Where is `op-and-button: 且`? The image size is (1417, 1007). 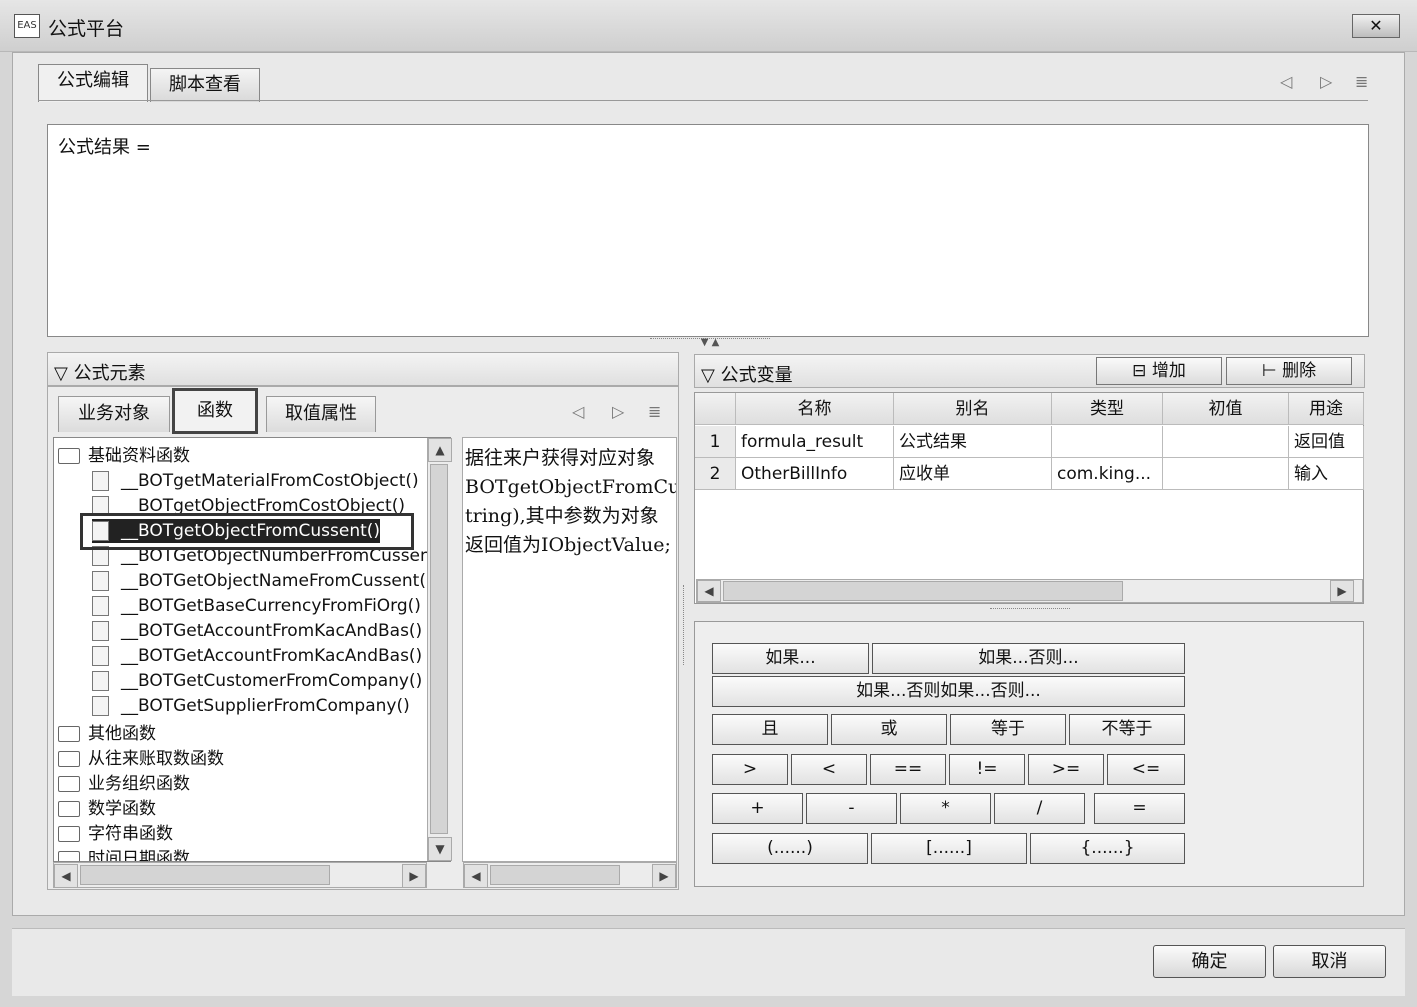 op-and-button: 且 is located at coordinates (770, 729).